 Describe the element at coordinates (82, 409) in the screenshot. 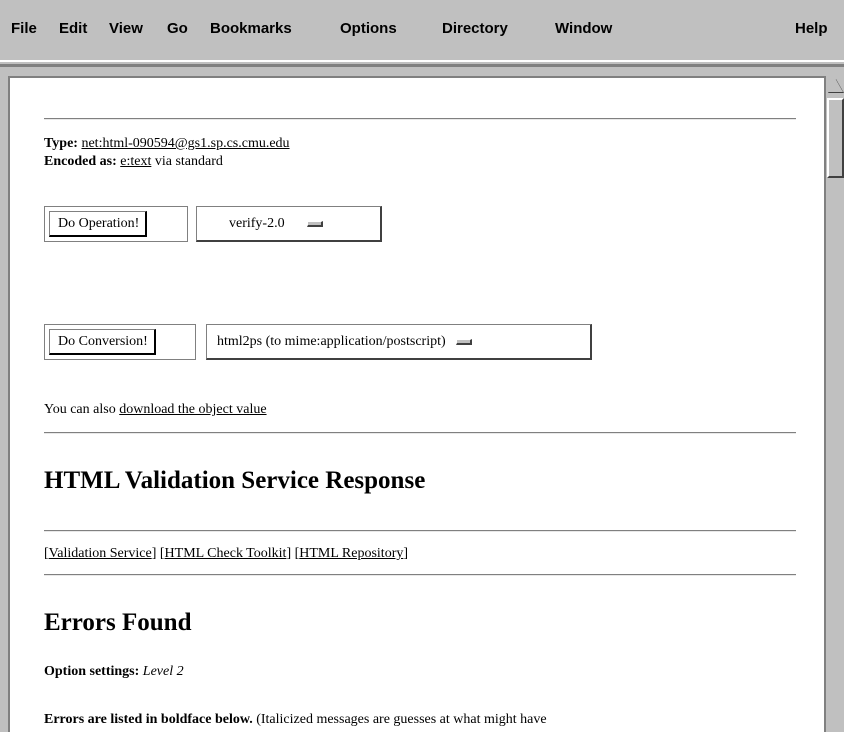

I see `download-prefix: You can also` at that location.